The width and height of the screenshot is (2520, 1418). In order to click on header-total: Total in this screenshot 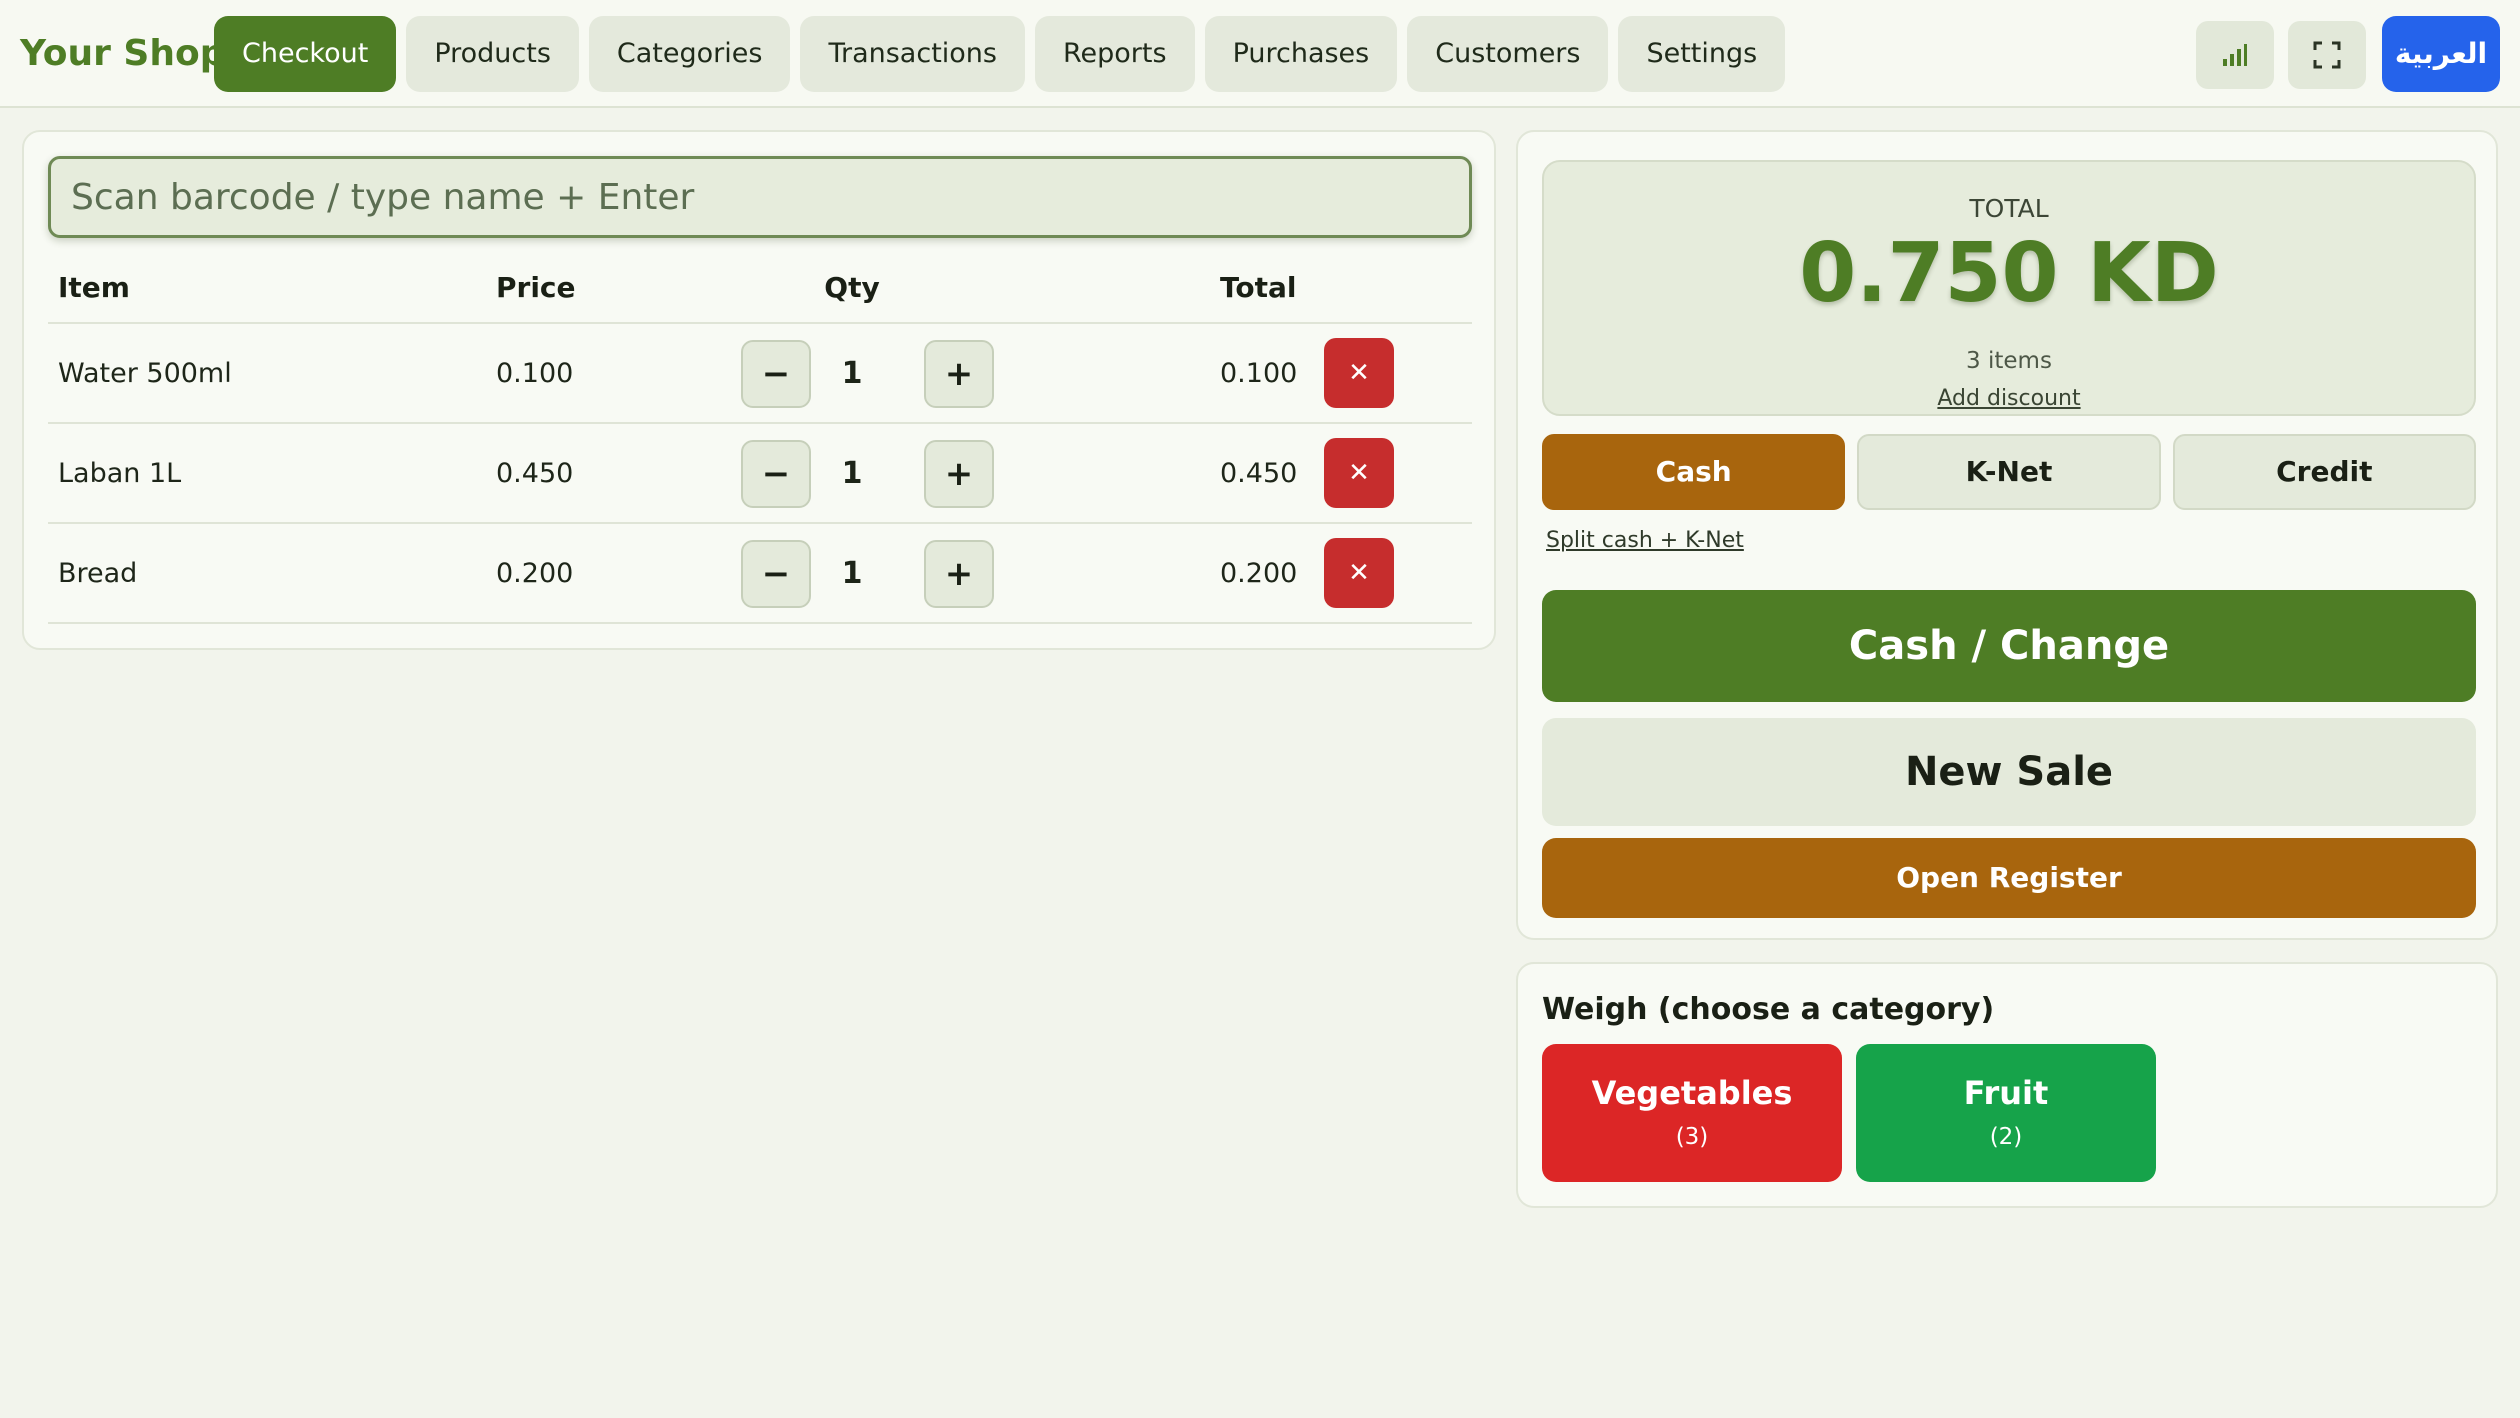, I will do `click(1258, 287)`.